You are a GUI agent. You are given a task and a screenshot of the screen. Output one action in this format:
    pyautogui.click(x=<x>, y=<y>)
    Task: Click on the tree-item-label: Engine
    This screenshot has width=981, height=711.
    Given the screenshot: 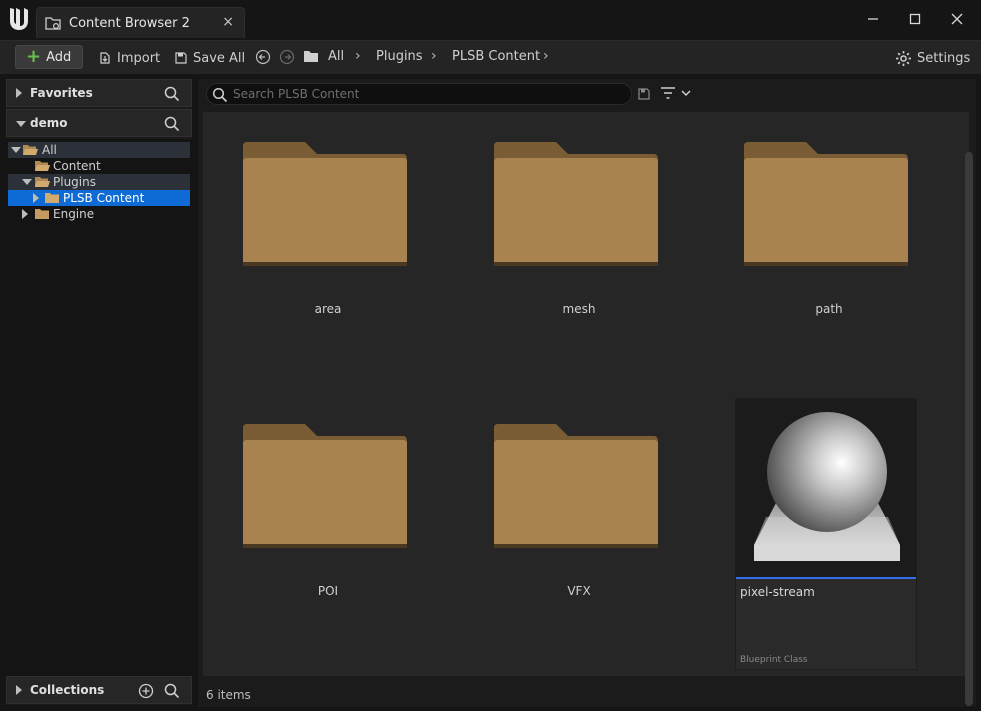 What is the action you would take?
    pyautogui.click(x=74, y=214)
    